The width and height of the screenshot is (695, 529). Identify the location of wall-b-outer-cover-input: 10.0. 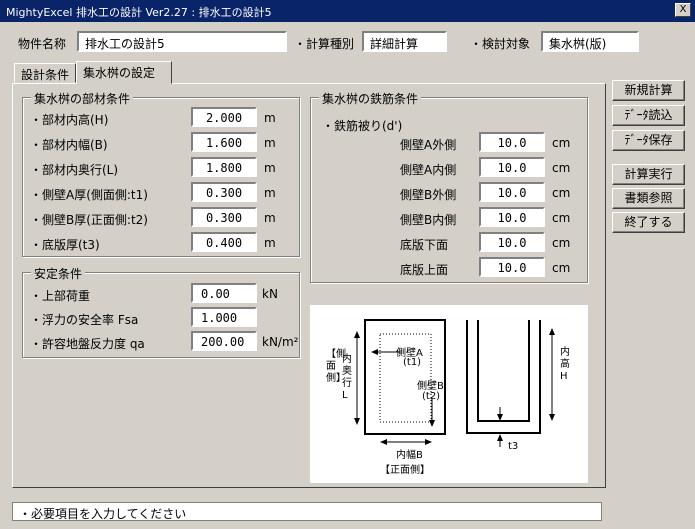
(512, 192).